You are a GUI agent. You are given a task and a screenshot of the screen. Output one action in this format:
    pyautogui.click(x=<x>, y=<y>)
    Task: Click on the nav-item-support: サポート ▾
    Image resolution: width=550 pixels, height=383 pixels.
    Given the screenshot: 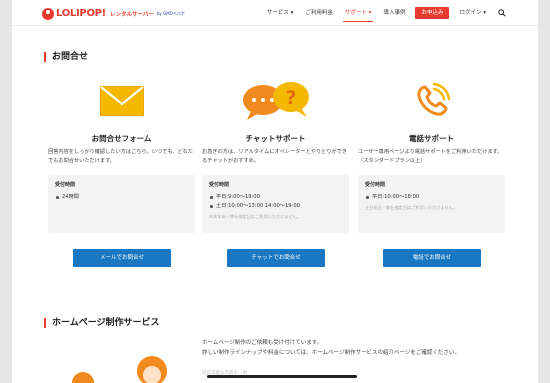 What is the action you would take?
    pyautogui.click(x=358, y=13)
    